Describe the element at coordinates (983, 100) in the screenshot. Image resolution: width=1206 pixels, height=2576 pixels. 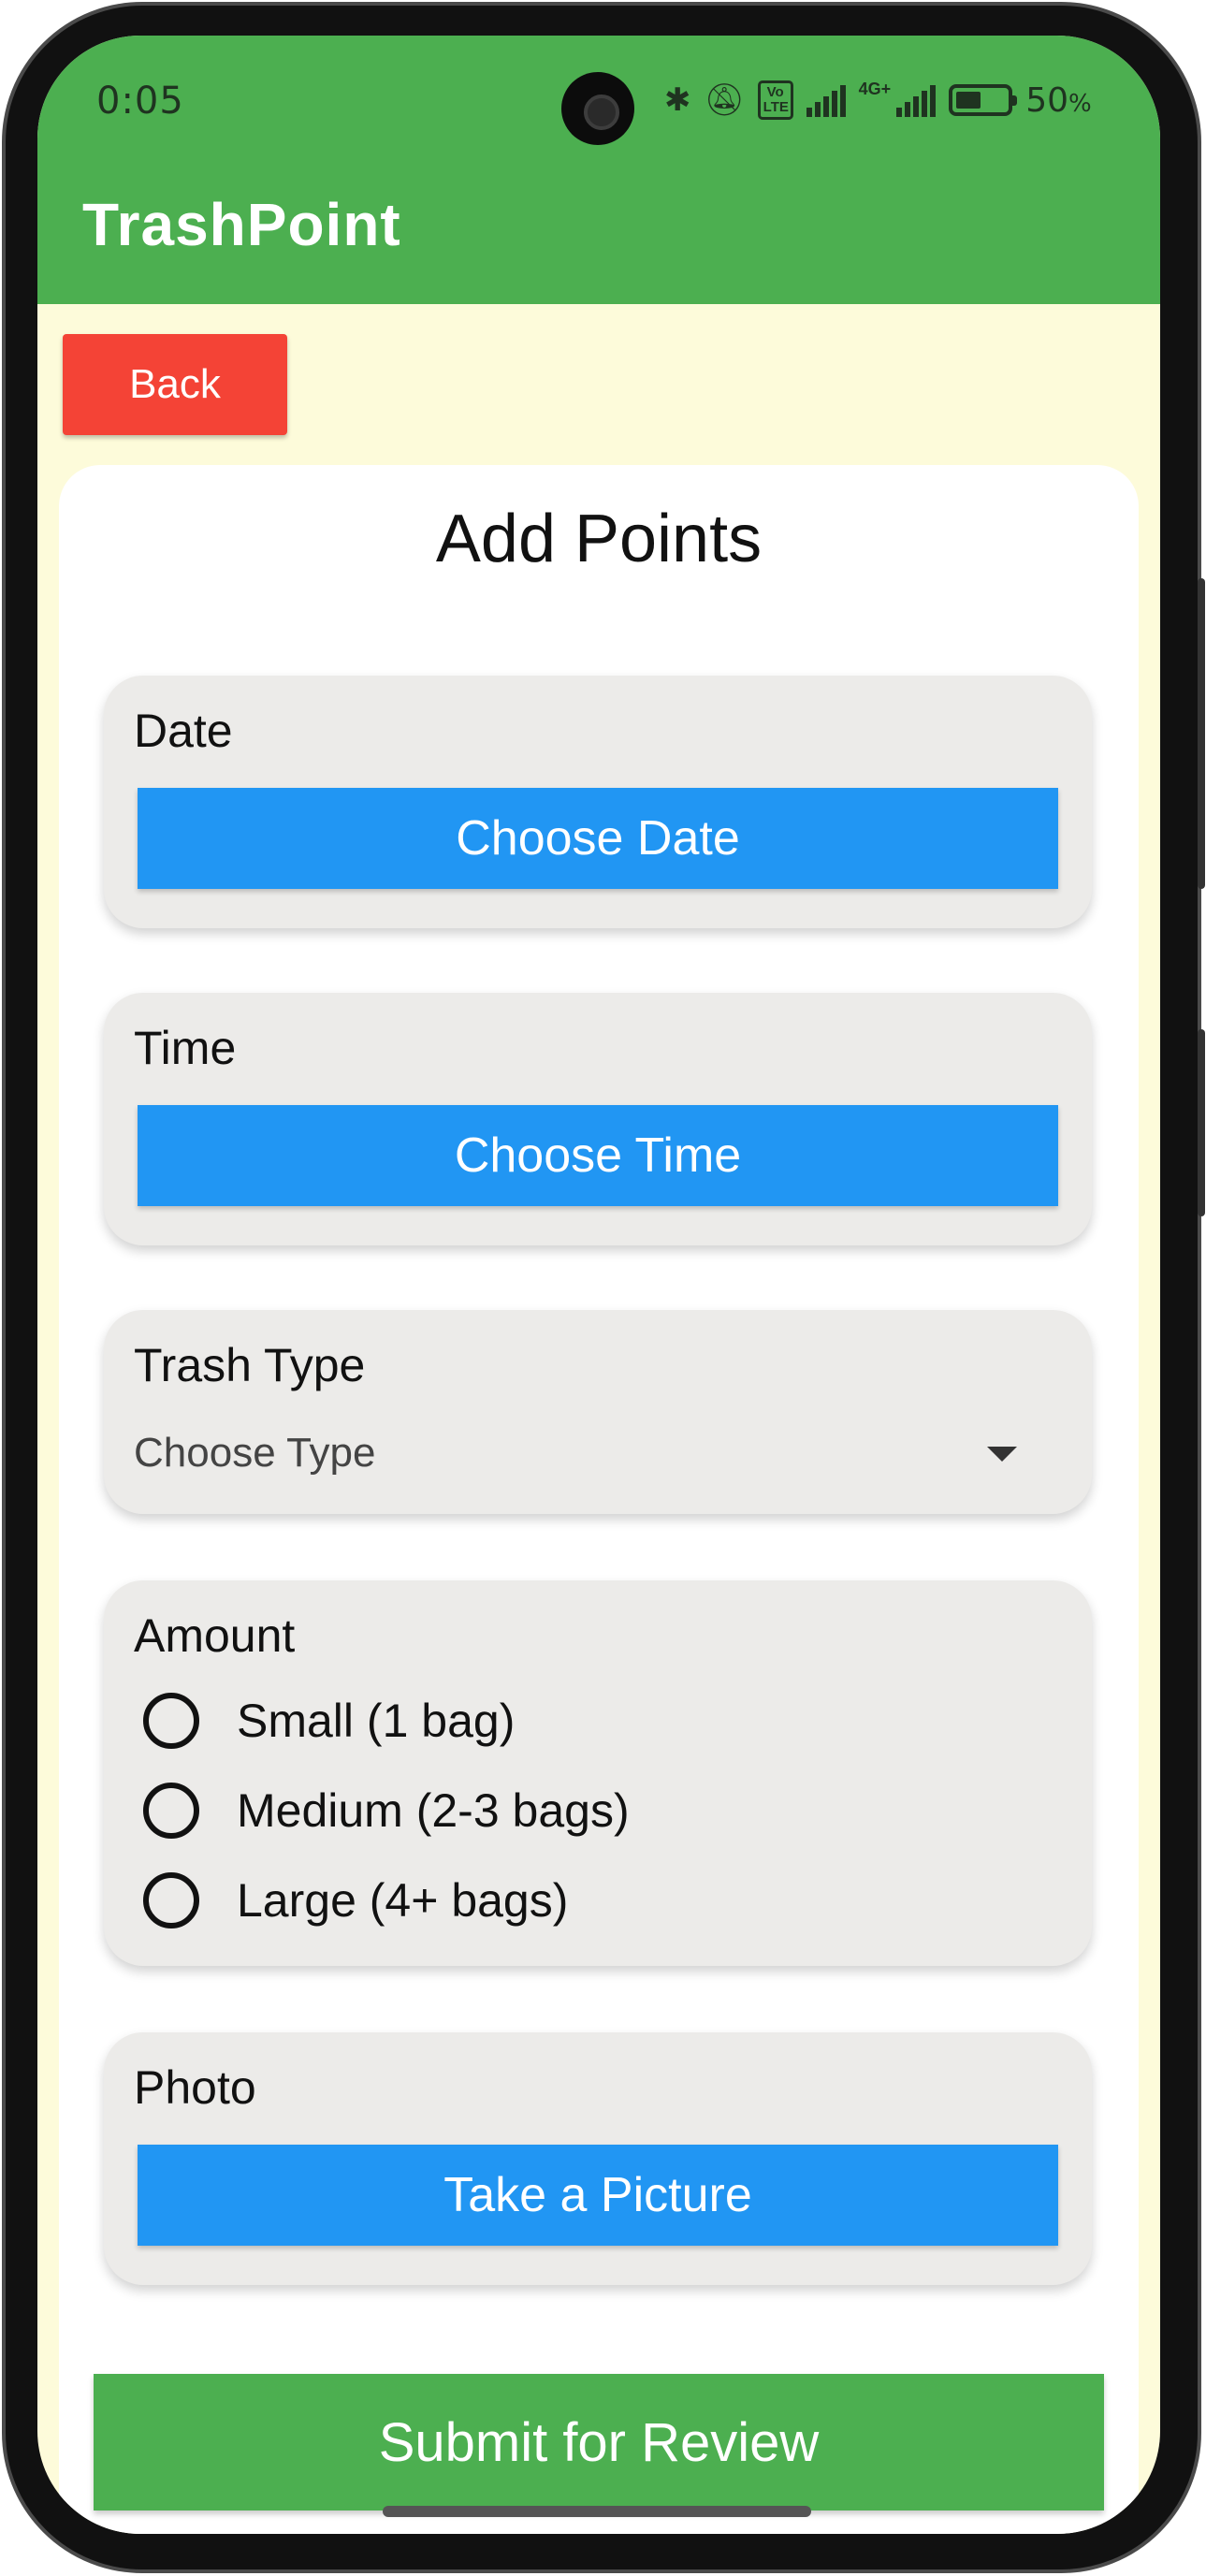
I see `battery-icon` at that location.